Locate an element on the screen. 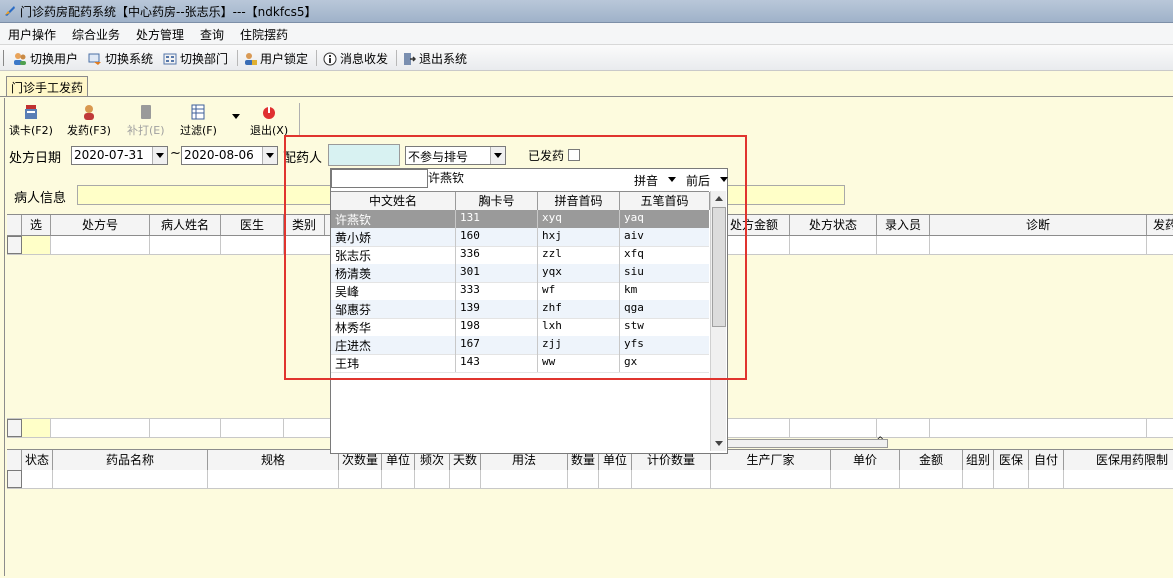 The width and height of the screenshot is (1173, 578). col-spec: 规格 is located at coordinates (273, 460).